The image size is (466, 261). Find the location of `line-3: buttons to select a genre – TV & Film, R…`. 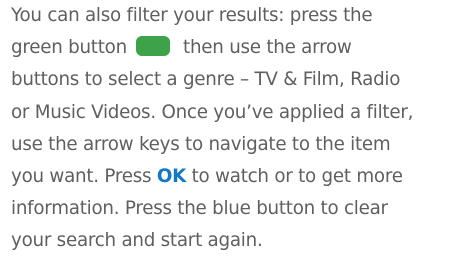

line-3: buttons to select a genre – TV & Film, R… is located at coordinates (206, 80).